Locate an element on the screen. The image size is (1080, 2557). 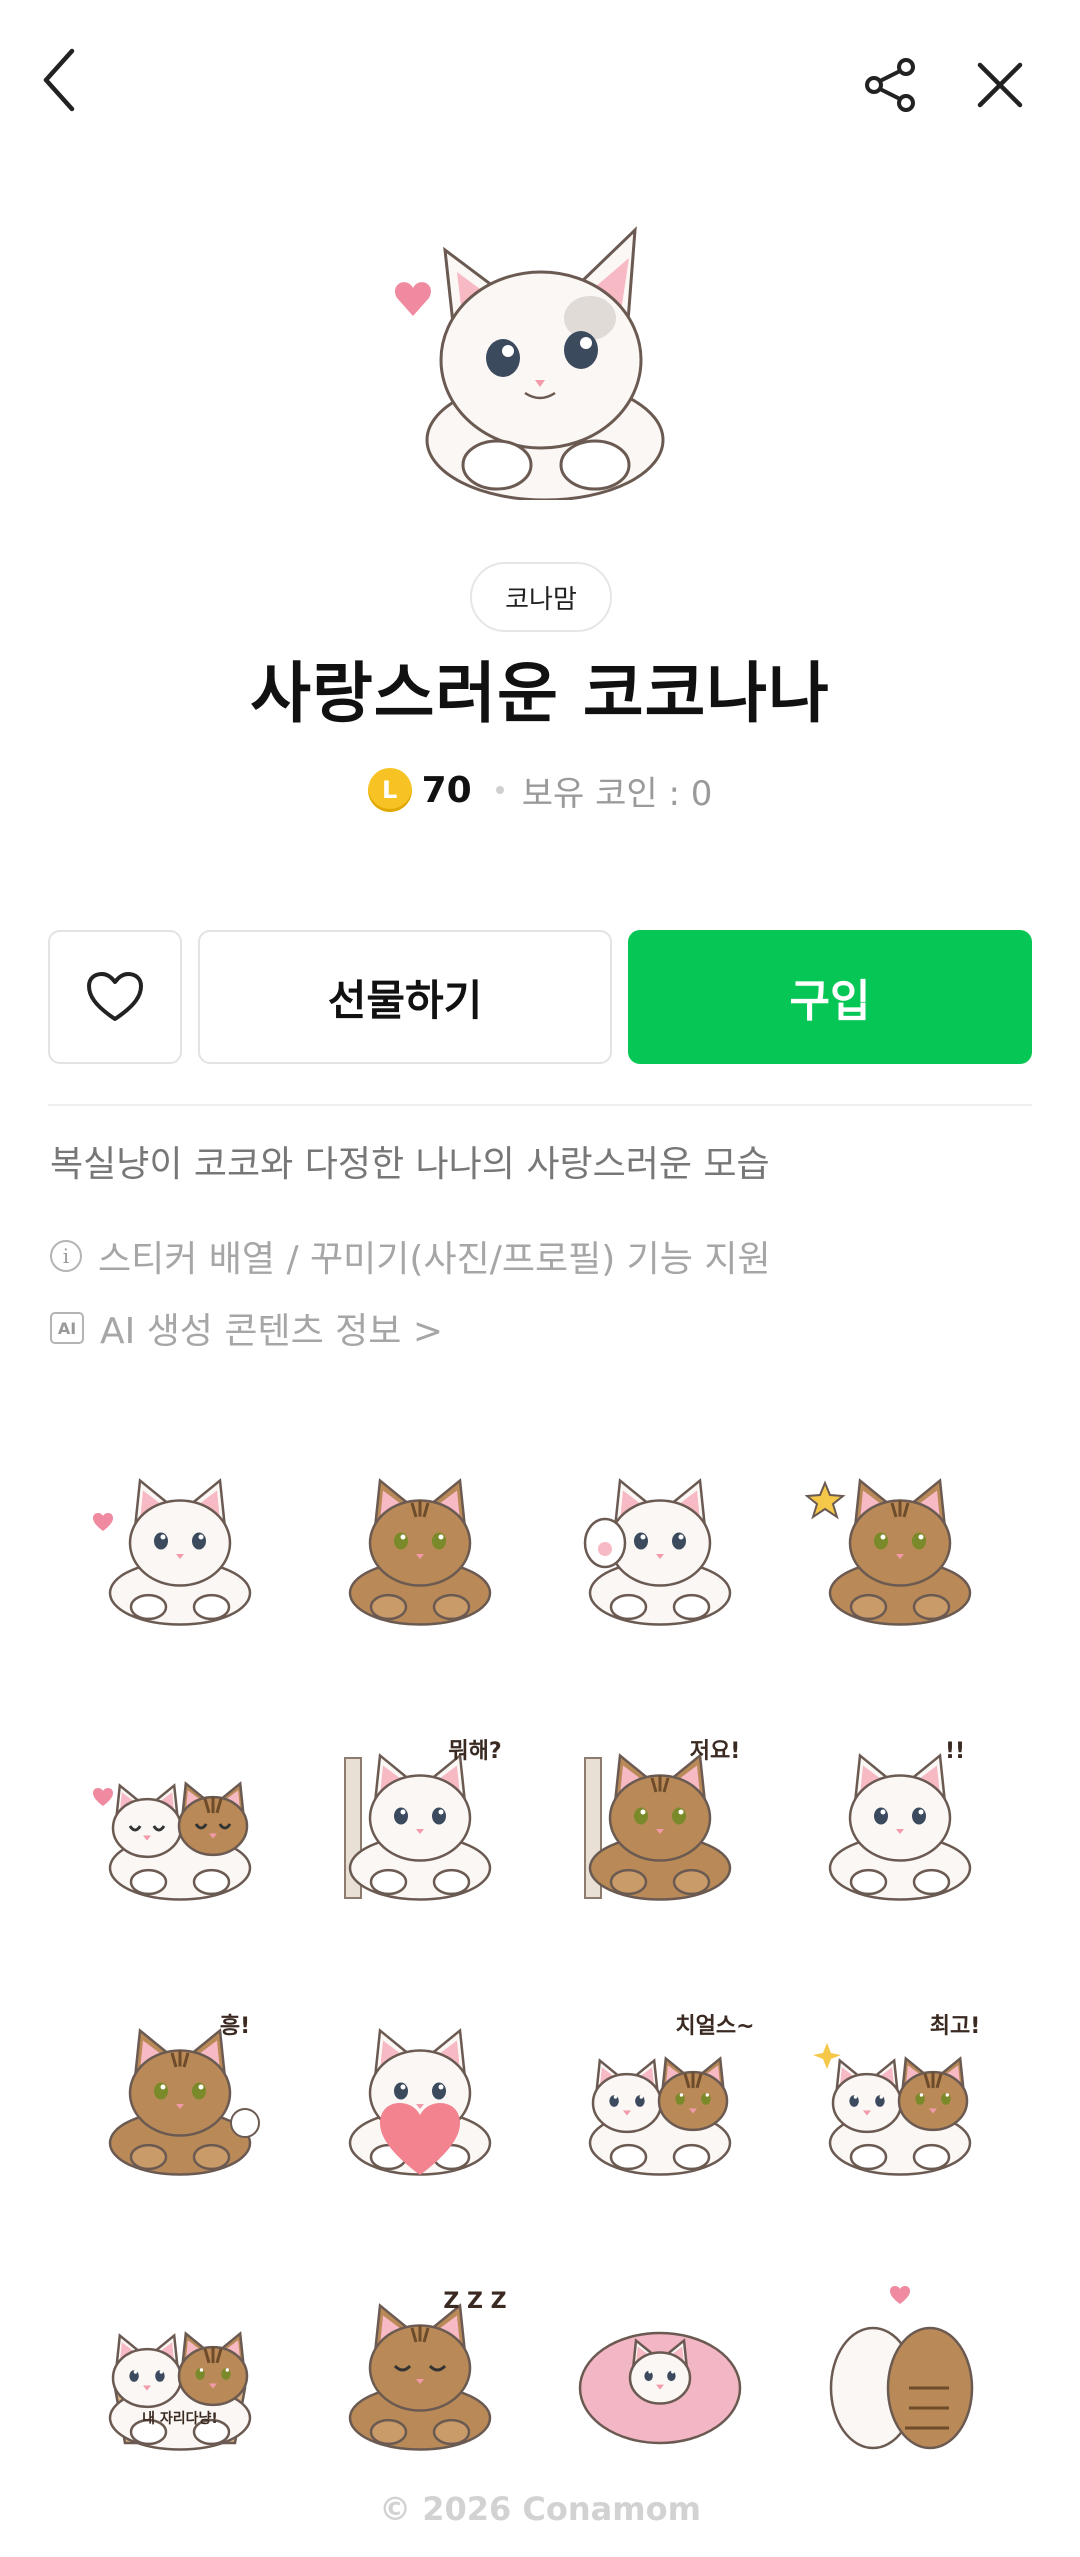
sticker-image: Z Z Z is located at coordinates (427, 2370).